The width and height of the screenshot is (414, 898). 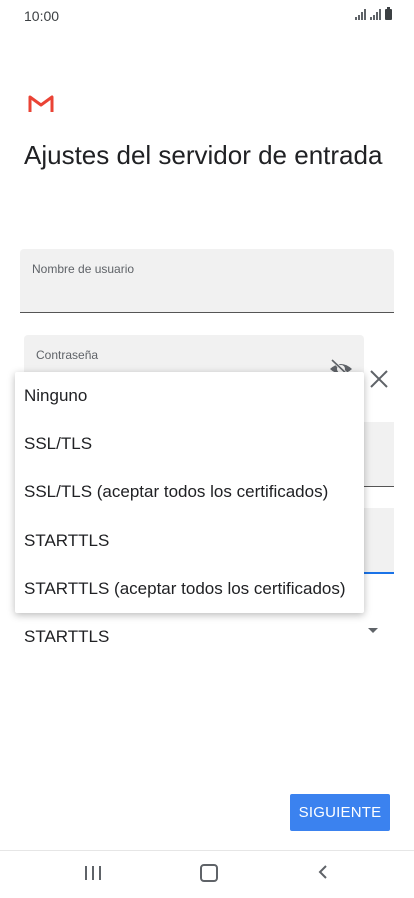 What do you see at coordinates (209, 873) in the screenshot?
I see `home-icon` at bounding box center [209, 873].